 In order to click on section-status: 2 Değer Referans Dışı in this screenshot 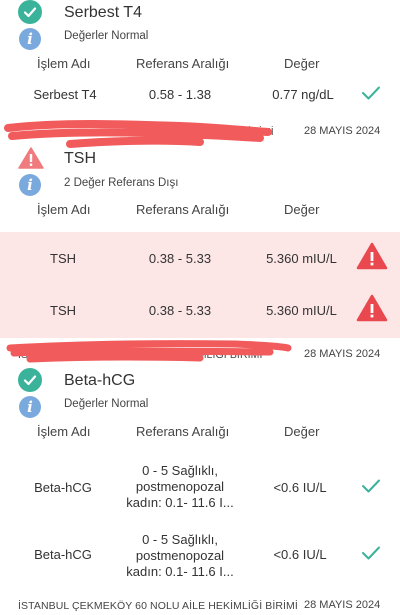, I will do `click(121, 183)`.